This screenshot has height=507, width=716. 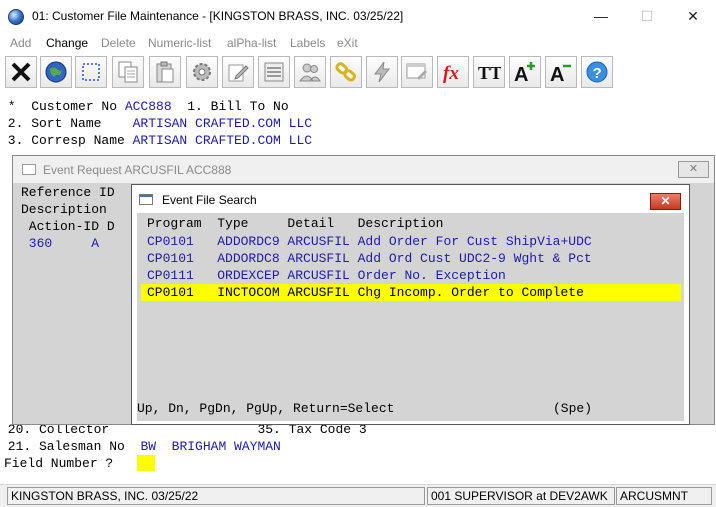 I want to click on event-file-search-close-button: ✕, so click(x=665, y=201).